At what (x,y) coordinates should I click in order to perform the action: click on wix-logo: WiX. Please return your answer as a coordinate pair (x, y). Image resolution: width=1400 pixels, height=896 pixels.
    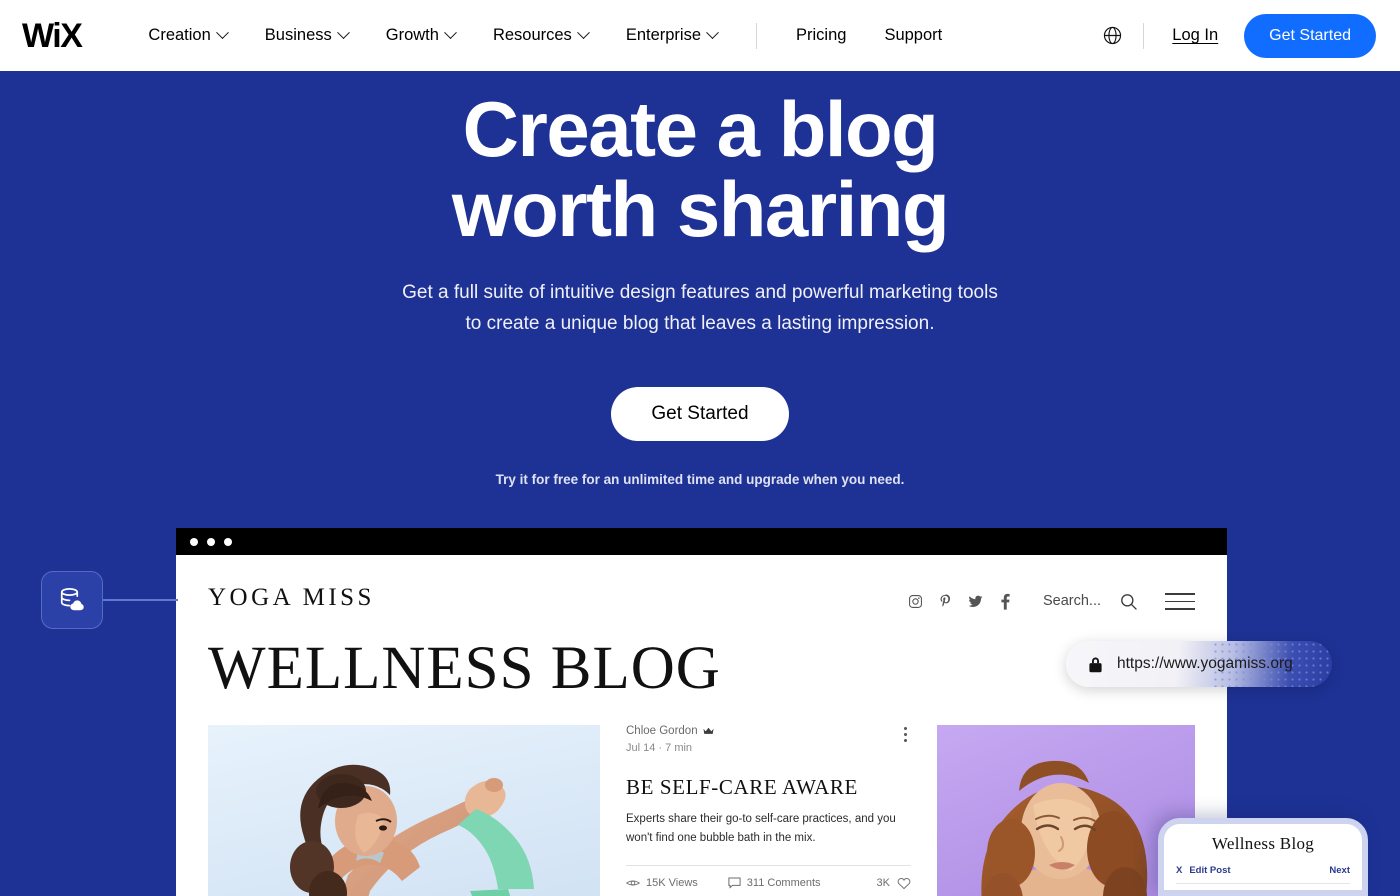
    Looking at the image, I should click on (52, 36).